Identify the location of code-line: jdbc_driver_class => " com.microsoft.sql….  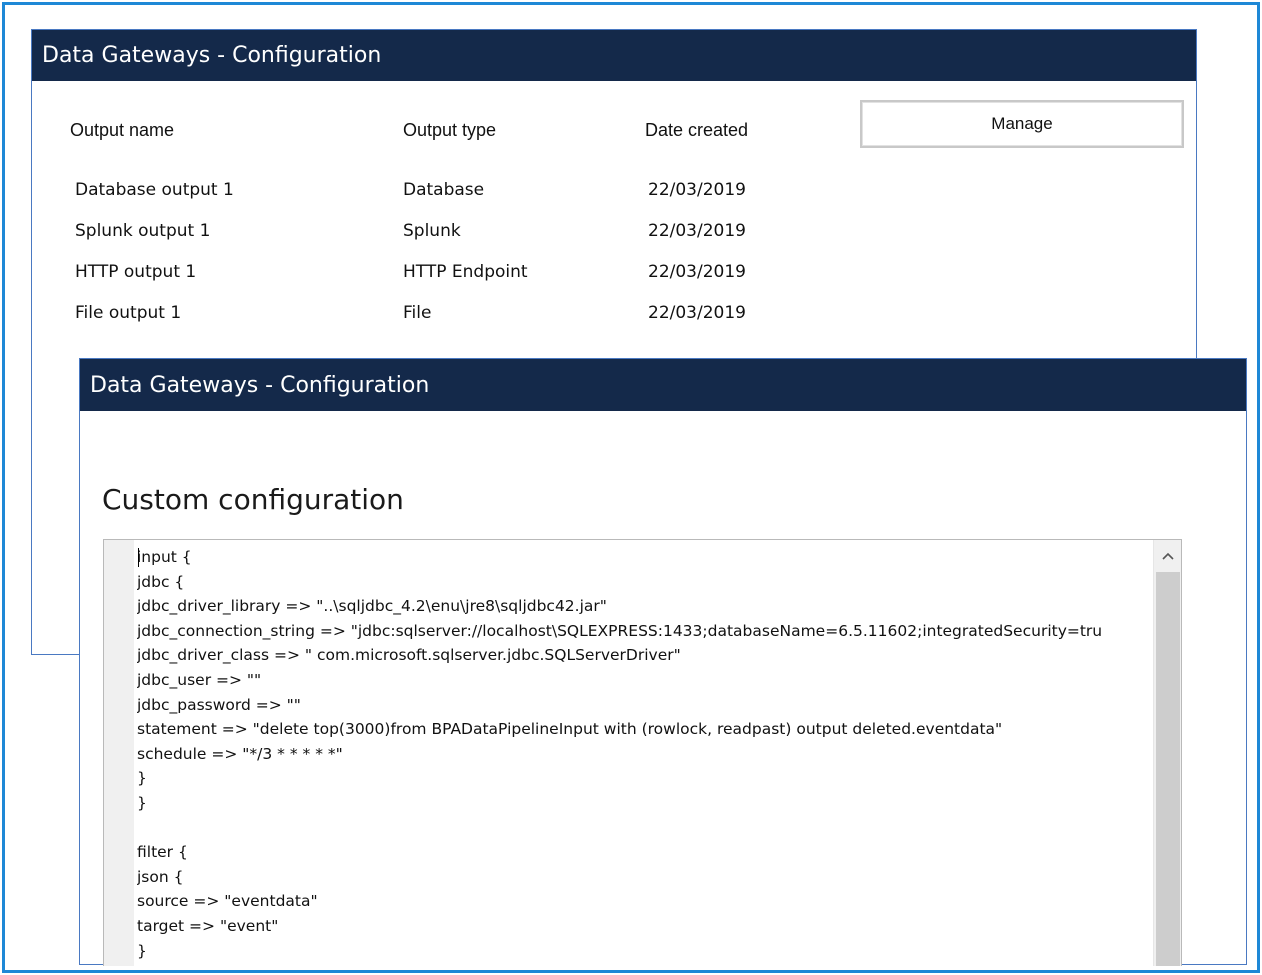
(409, 655).